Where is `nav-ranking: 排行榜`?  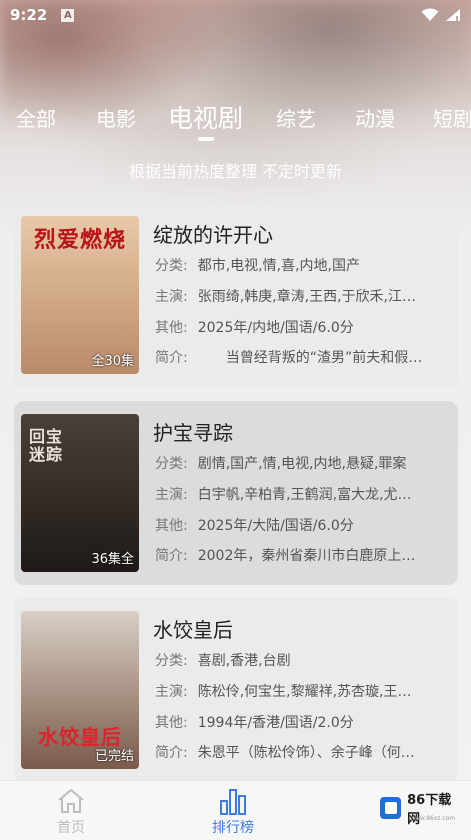 nav-ranking: 排行榜 is located at coordinates (233, 812).